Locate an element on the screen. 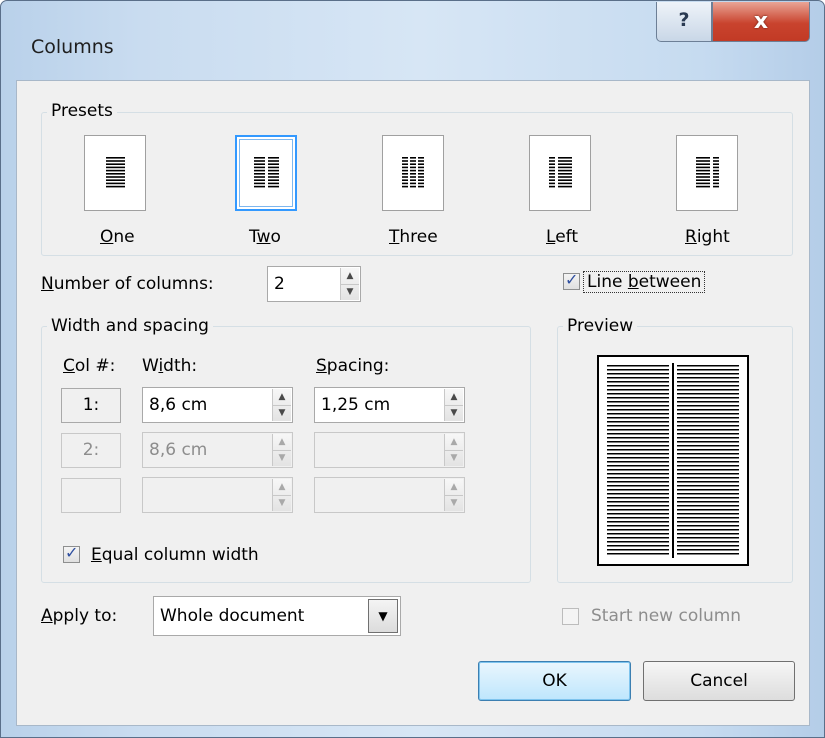  help-button: ? is located at coordinates (684, 22).